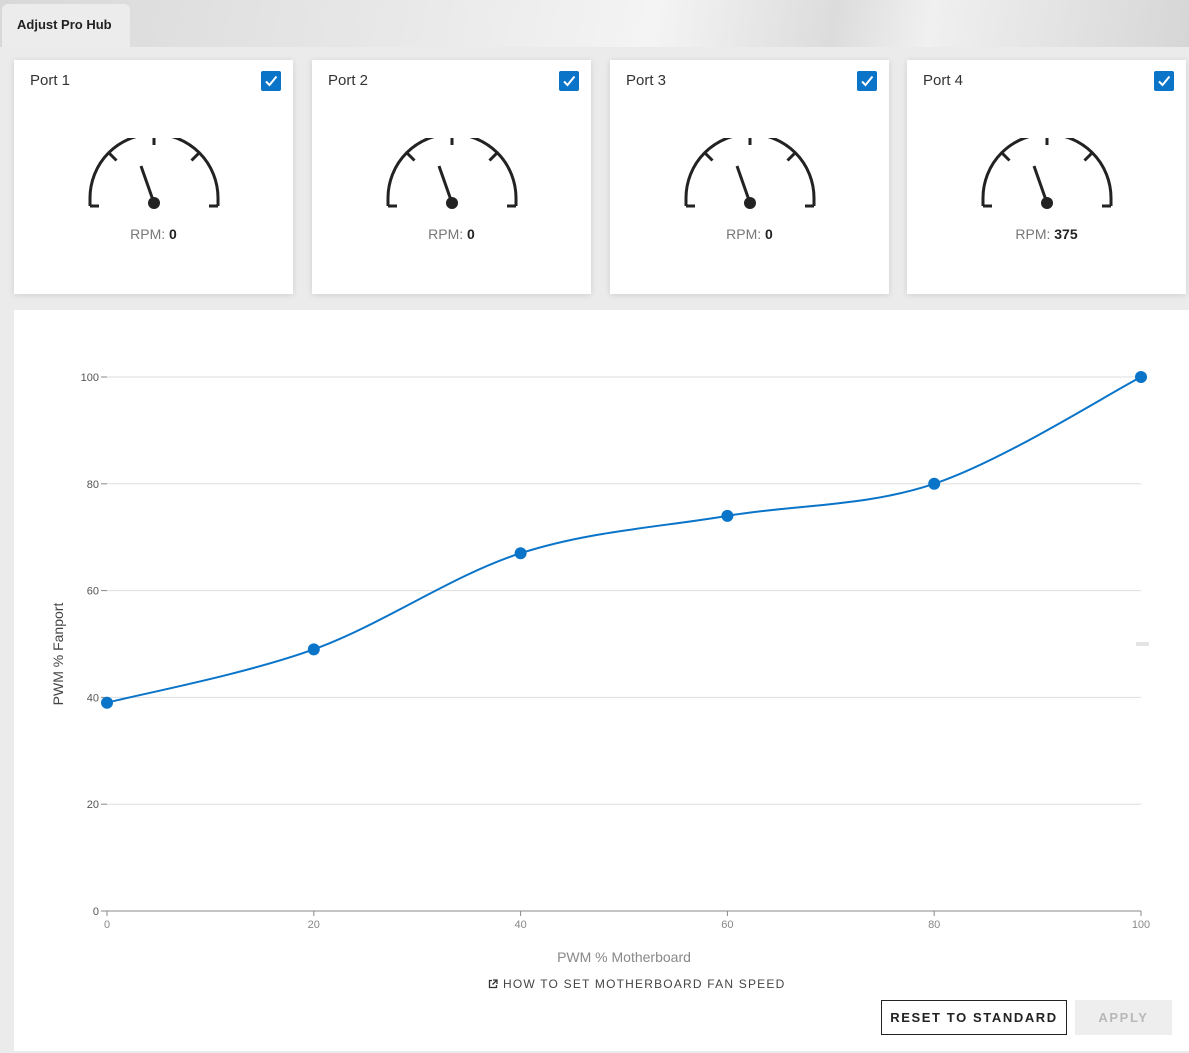  I want to click on port-label: Port 1, so click(50, 80).